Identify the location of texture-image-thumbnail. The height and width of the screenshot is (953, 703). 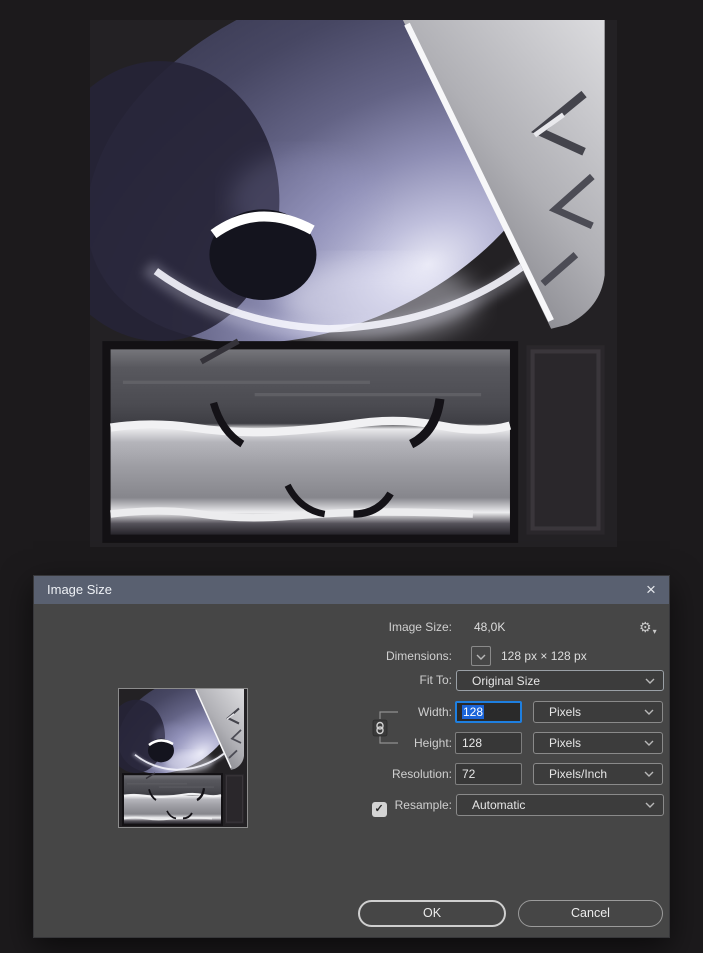
(183, 758).